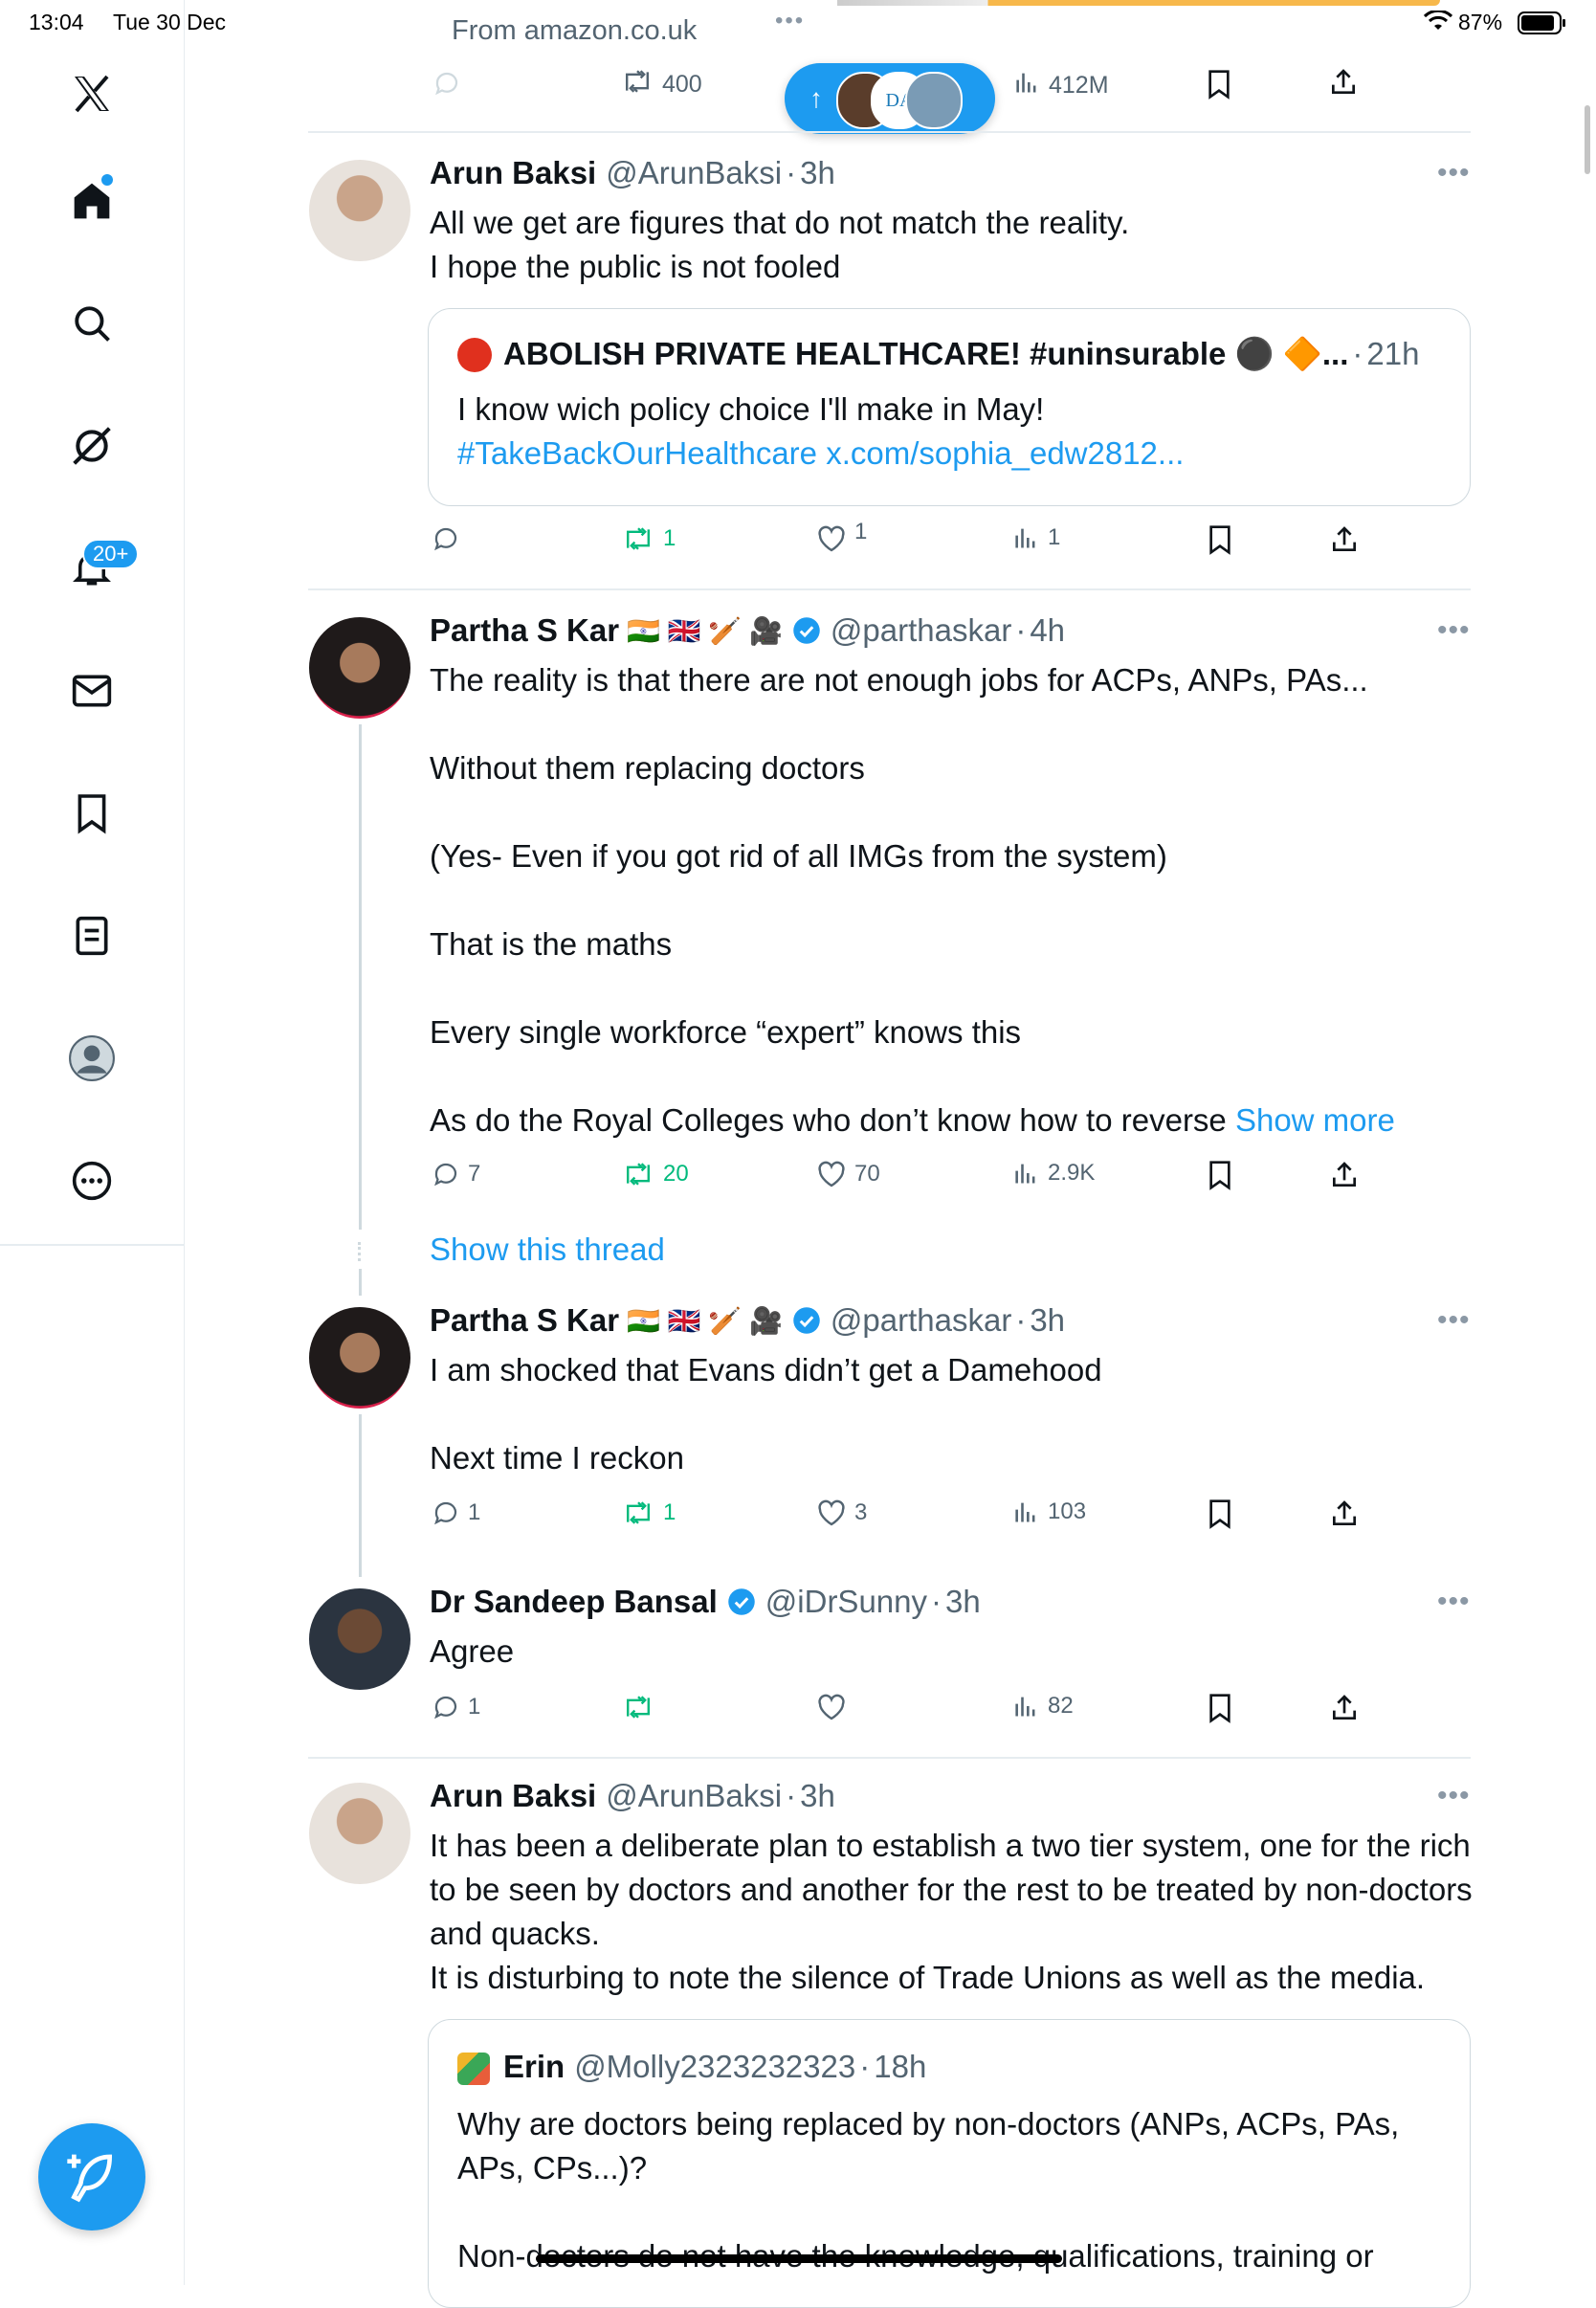  Describe the element at coordinates (799, 2258) in the screenshot. I see `home-indicator` at that location.